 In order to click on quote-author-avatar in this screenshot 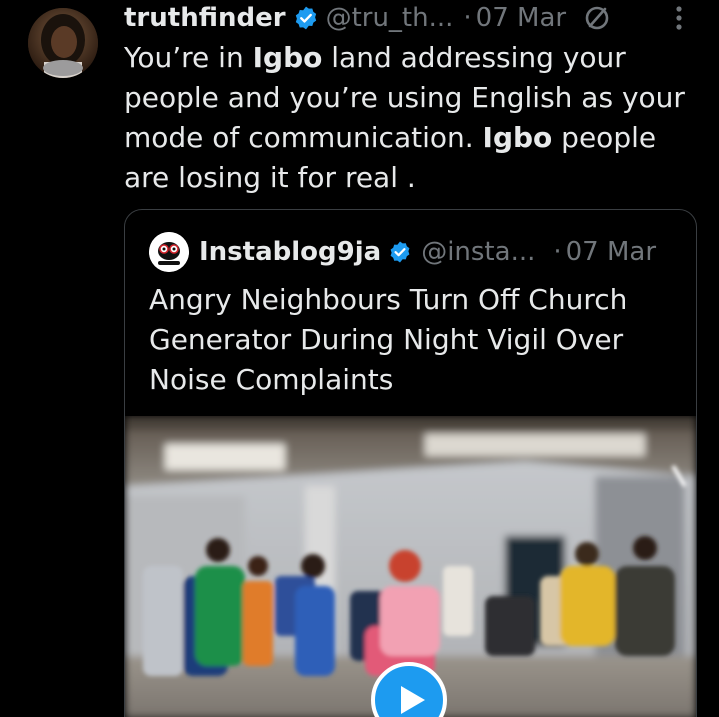, I will do `click(169, 252)`.